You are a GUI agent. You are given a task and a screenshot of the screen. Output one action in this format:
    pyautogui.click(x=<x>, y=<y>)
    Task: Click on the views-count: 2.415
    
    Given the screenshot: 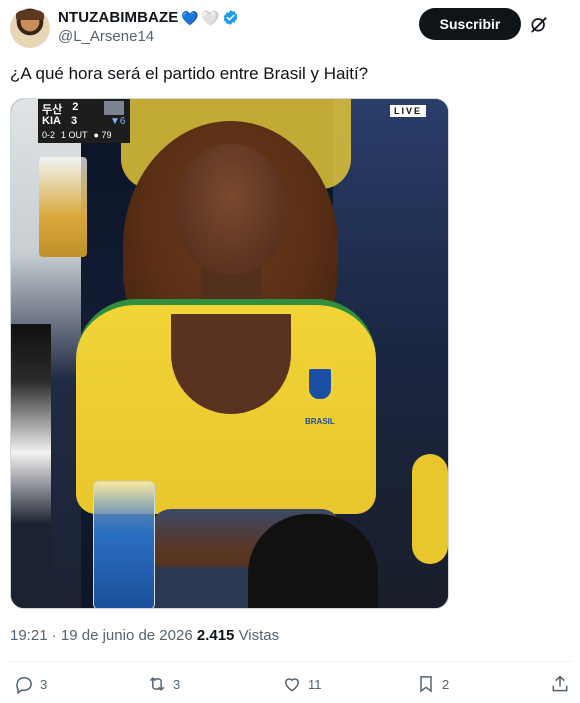 What is the action you would take?
    pyautogui.click(x=215, y=635)
    